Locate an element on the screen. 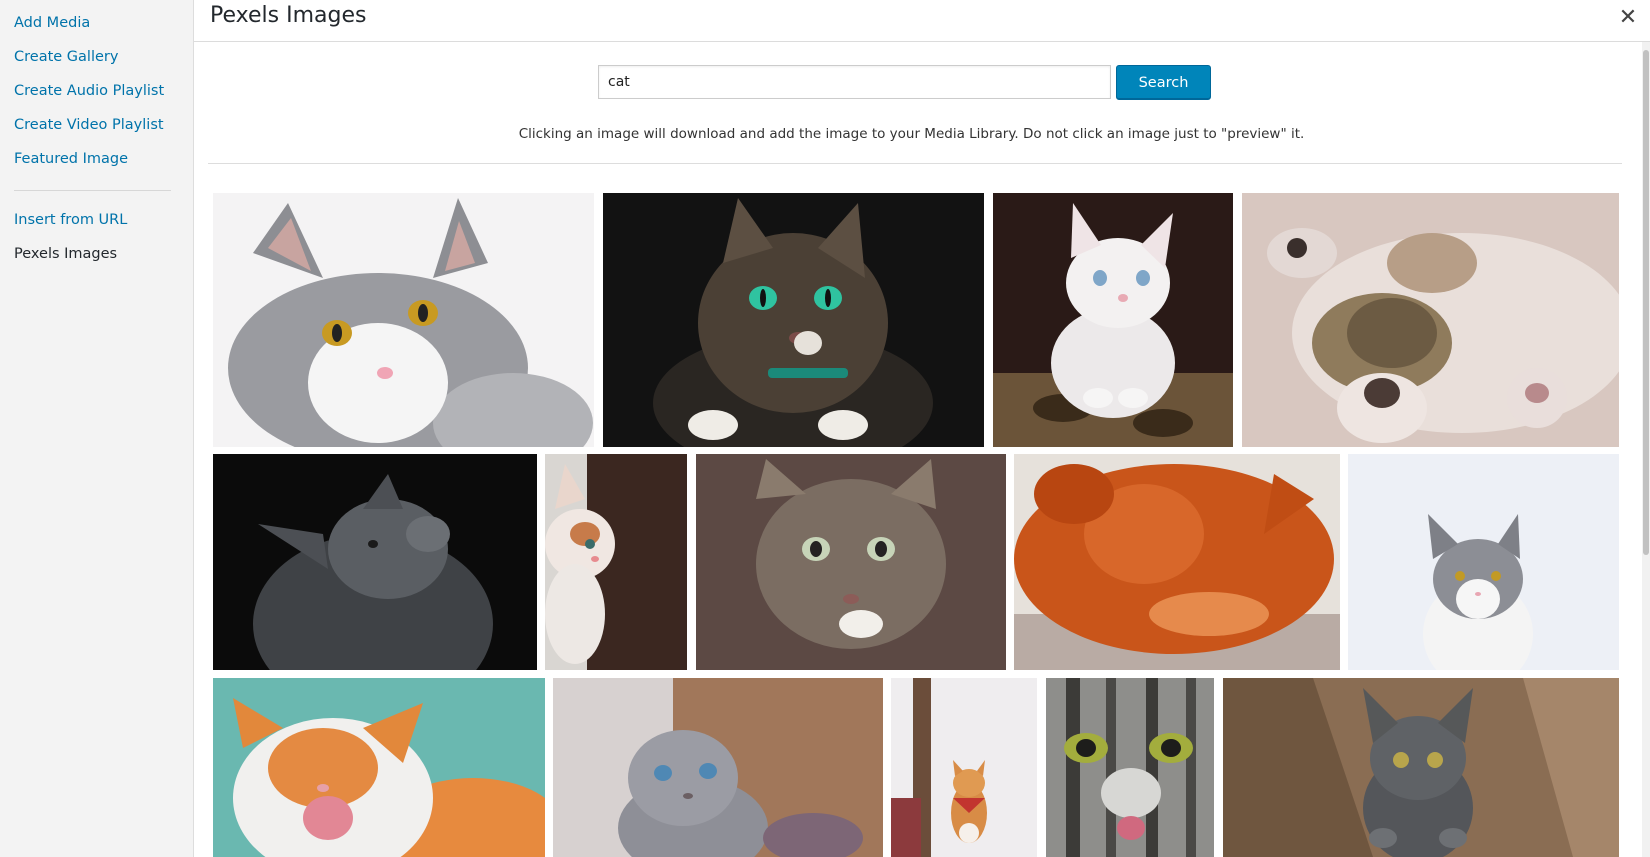 This screenshot has width=1650, height=857. menu-item-create-video-playlist: Create Video Playlist is located at coordinates (96, 125).